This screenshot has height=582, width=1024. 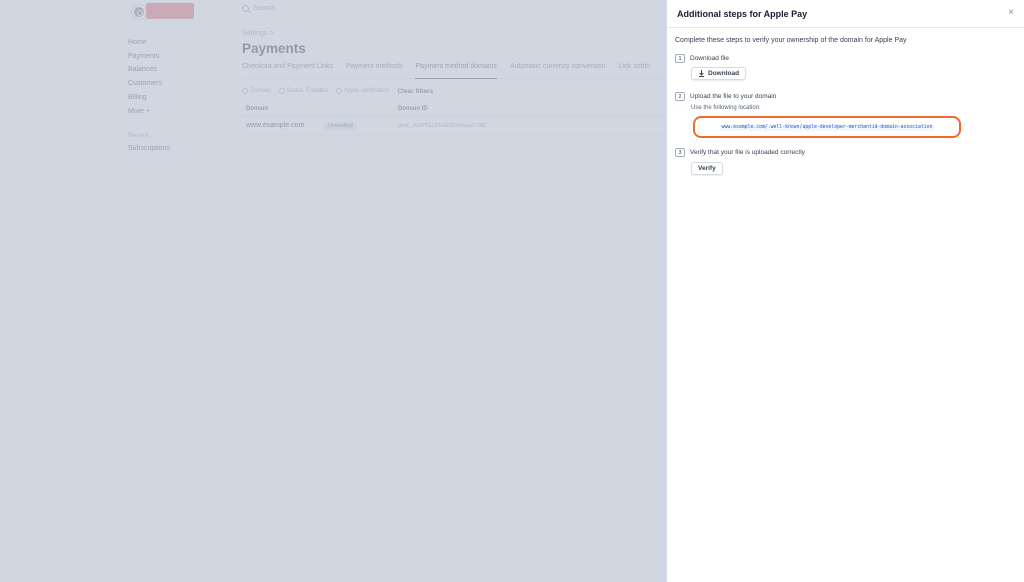 What do you see at coordinates (170, 11) in the screenshot?
I see `account-name-redacted` at bounding box center [170, 11].